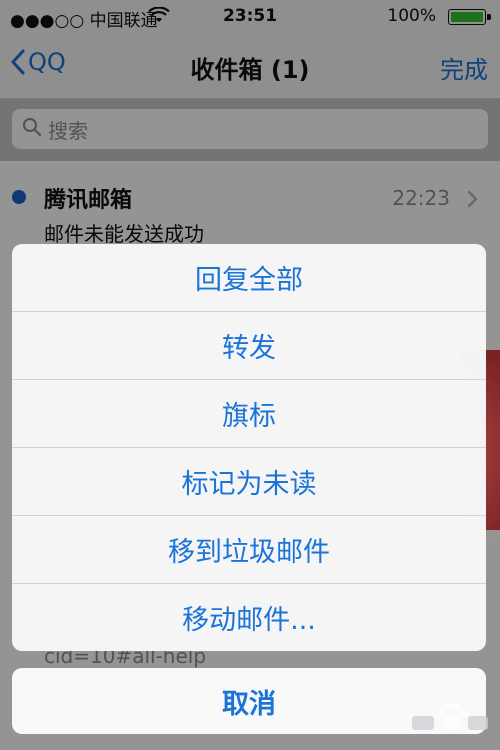 Image resolution: width=500 pixels, height=750 pixels. What do you see at coordinates (249, 278) in the screenshot?
I see `reply-all-button: 回复全部` at bounding box center [249, 278].